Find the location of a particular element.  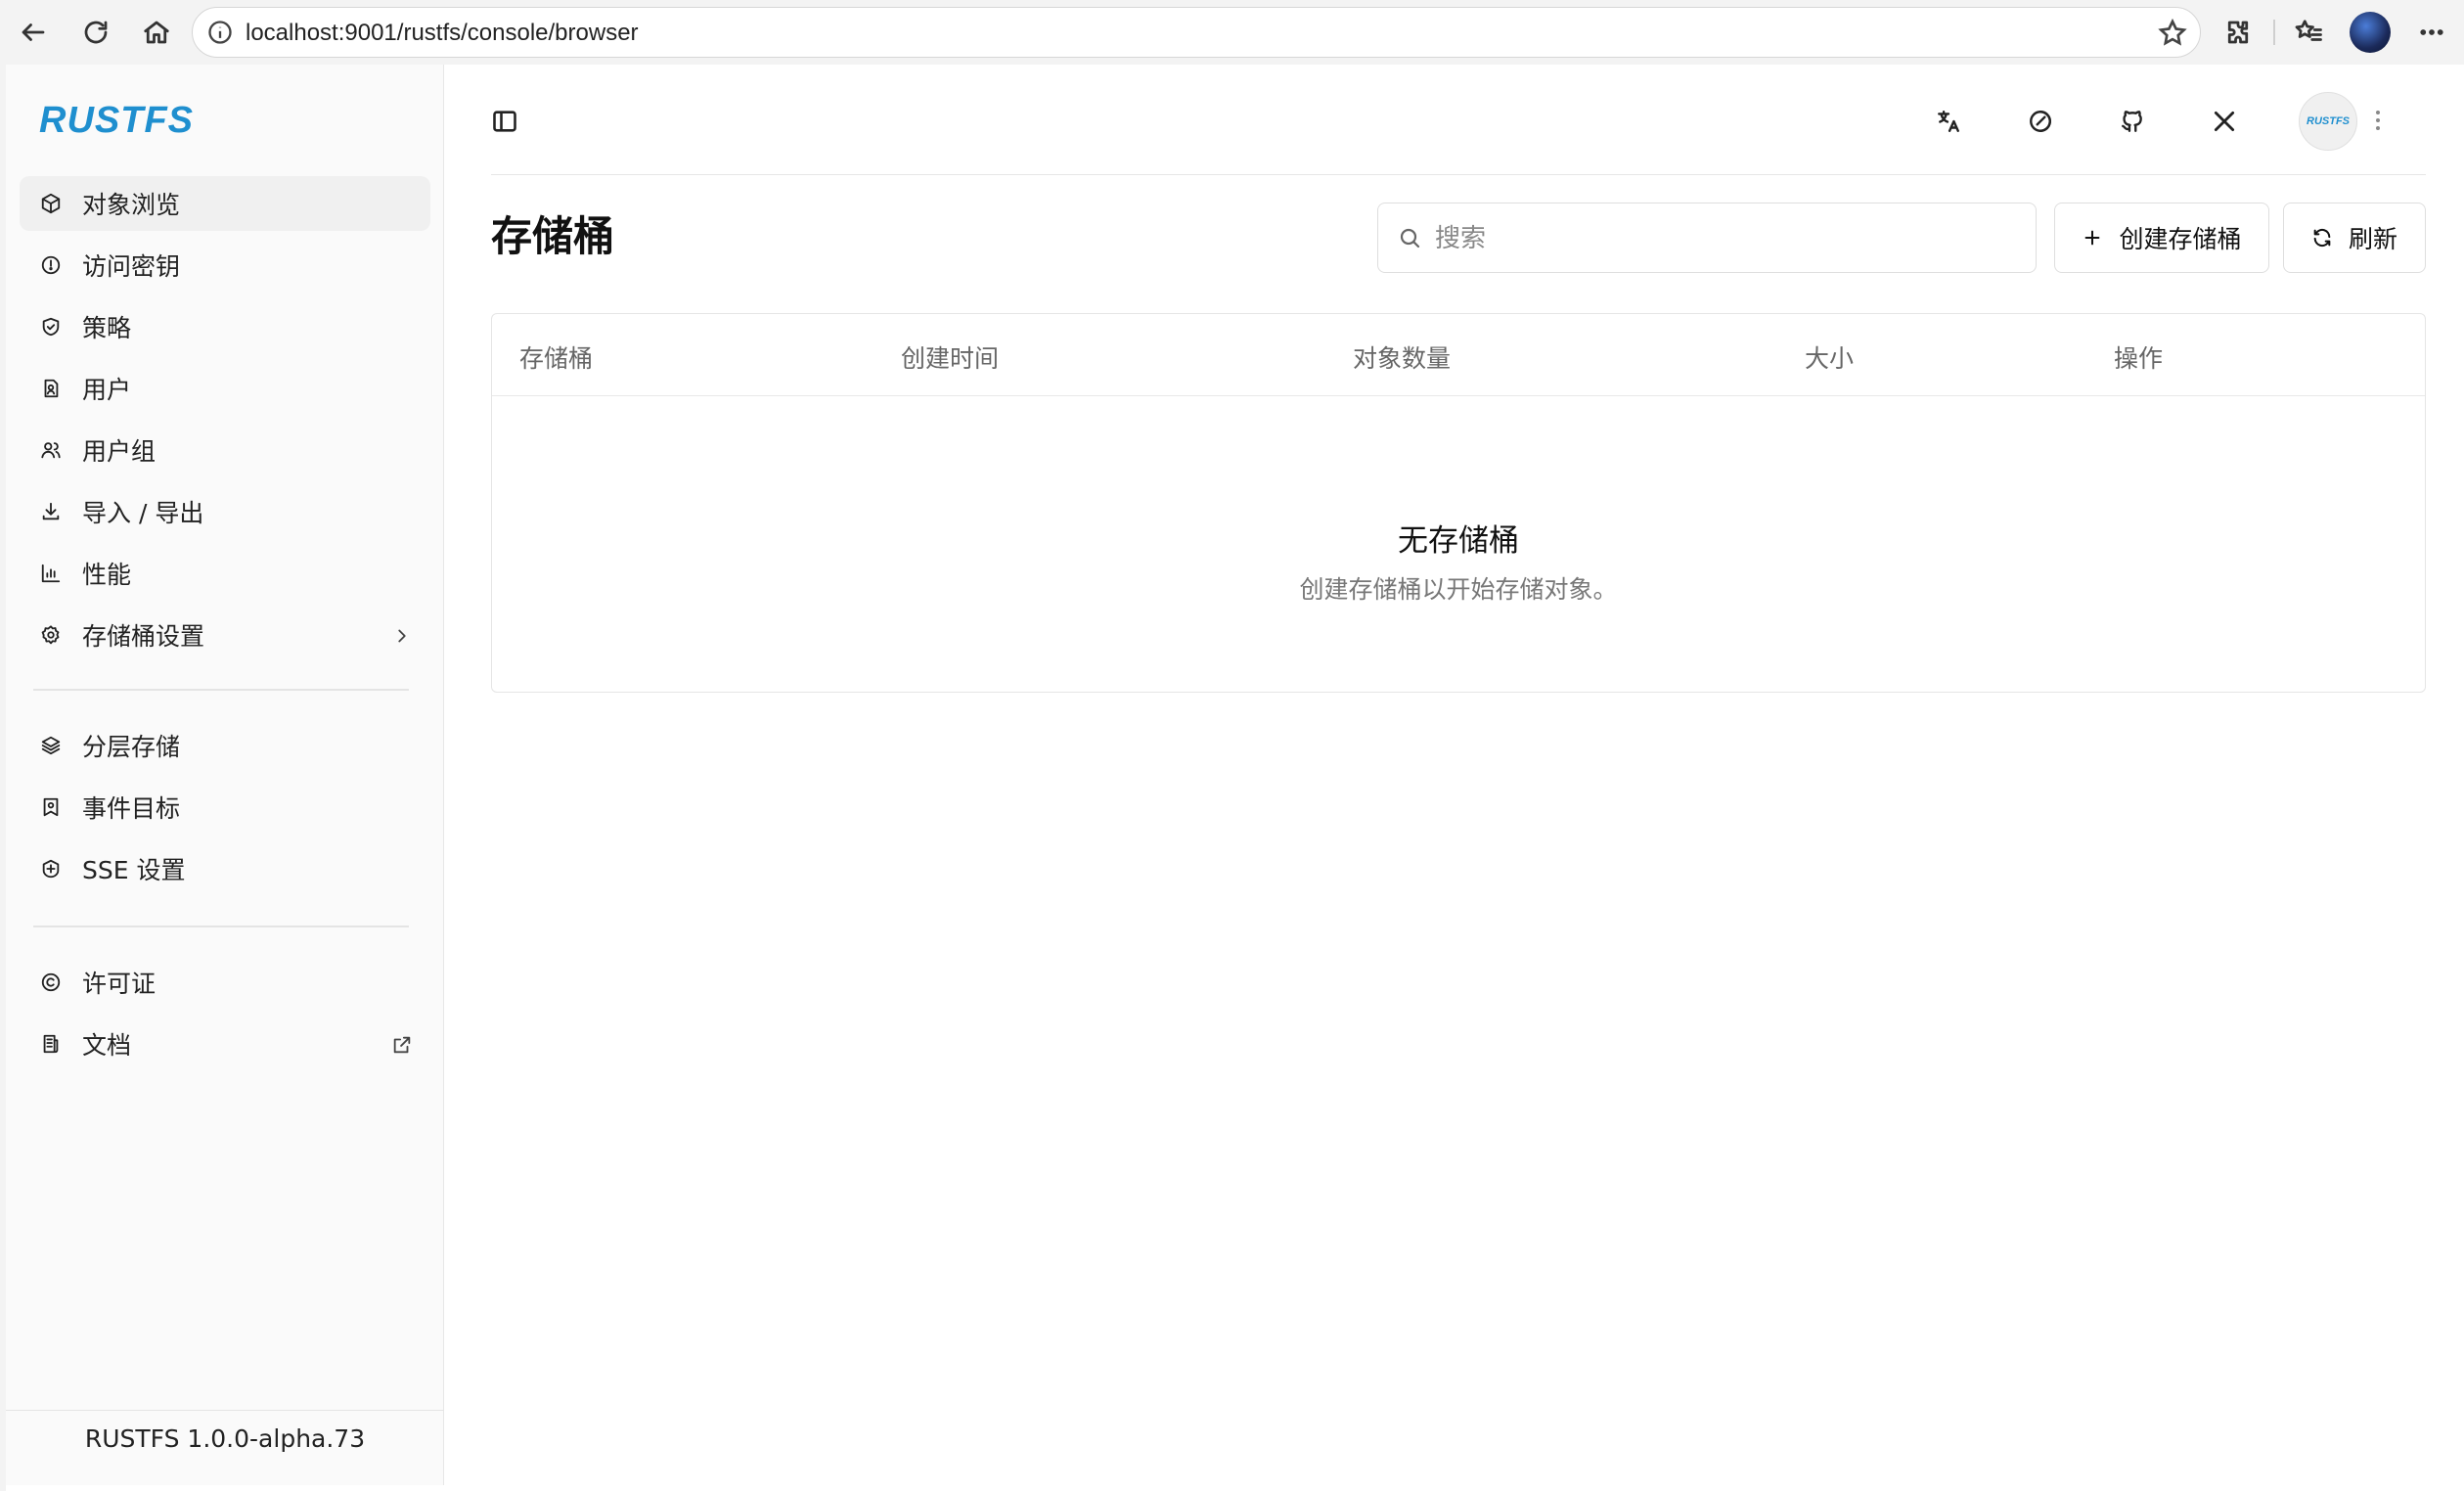

encryption-icon is located at coordinates (51, 869).